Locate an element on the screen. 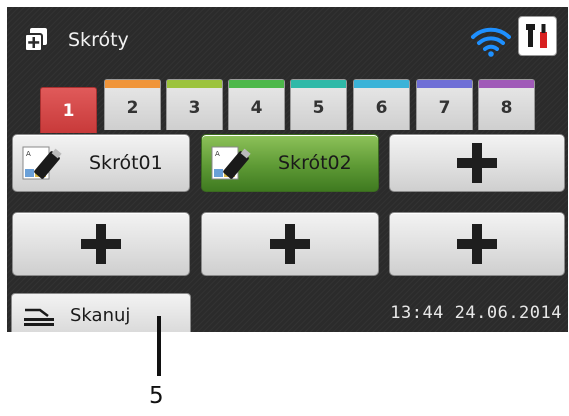 The height and width of the screenshot is (416, 569). shortcut-button-1: A Skrót01 is located at coordinates (101, 163).